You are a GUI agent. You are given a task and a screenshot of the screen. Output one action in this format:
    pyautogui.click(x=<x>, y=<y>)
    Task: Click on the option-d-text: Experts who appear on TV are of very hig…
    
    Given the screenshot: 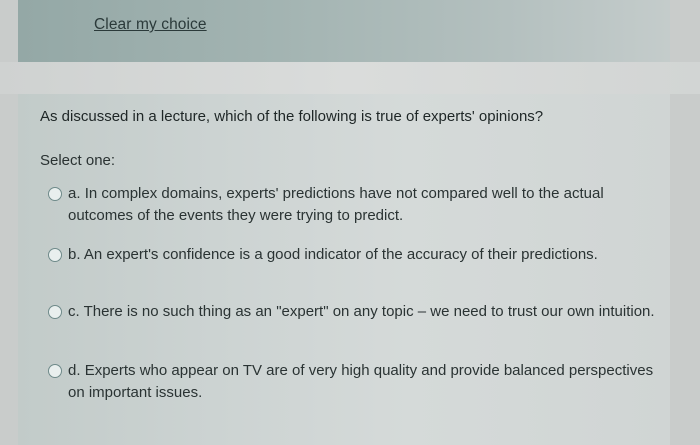 What is the action you would take?
    pyautogui.click(x=361, y=381)
    